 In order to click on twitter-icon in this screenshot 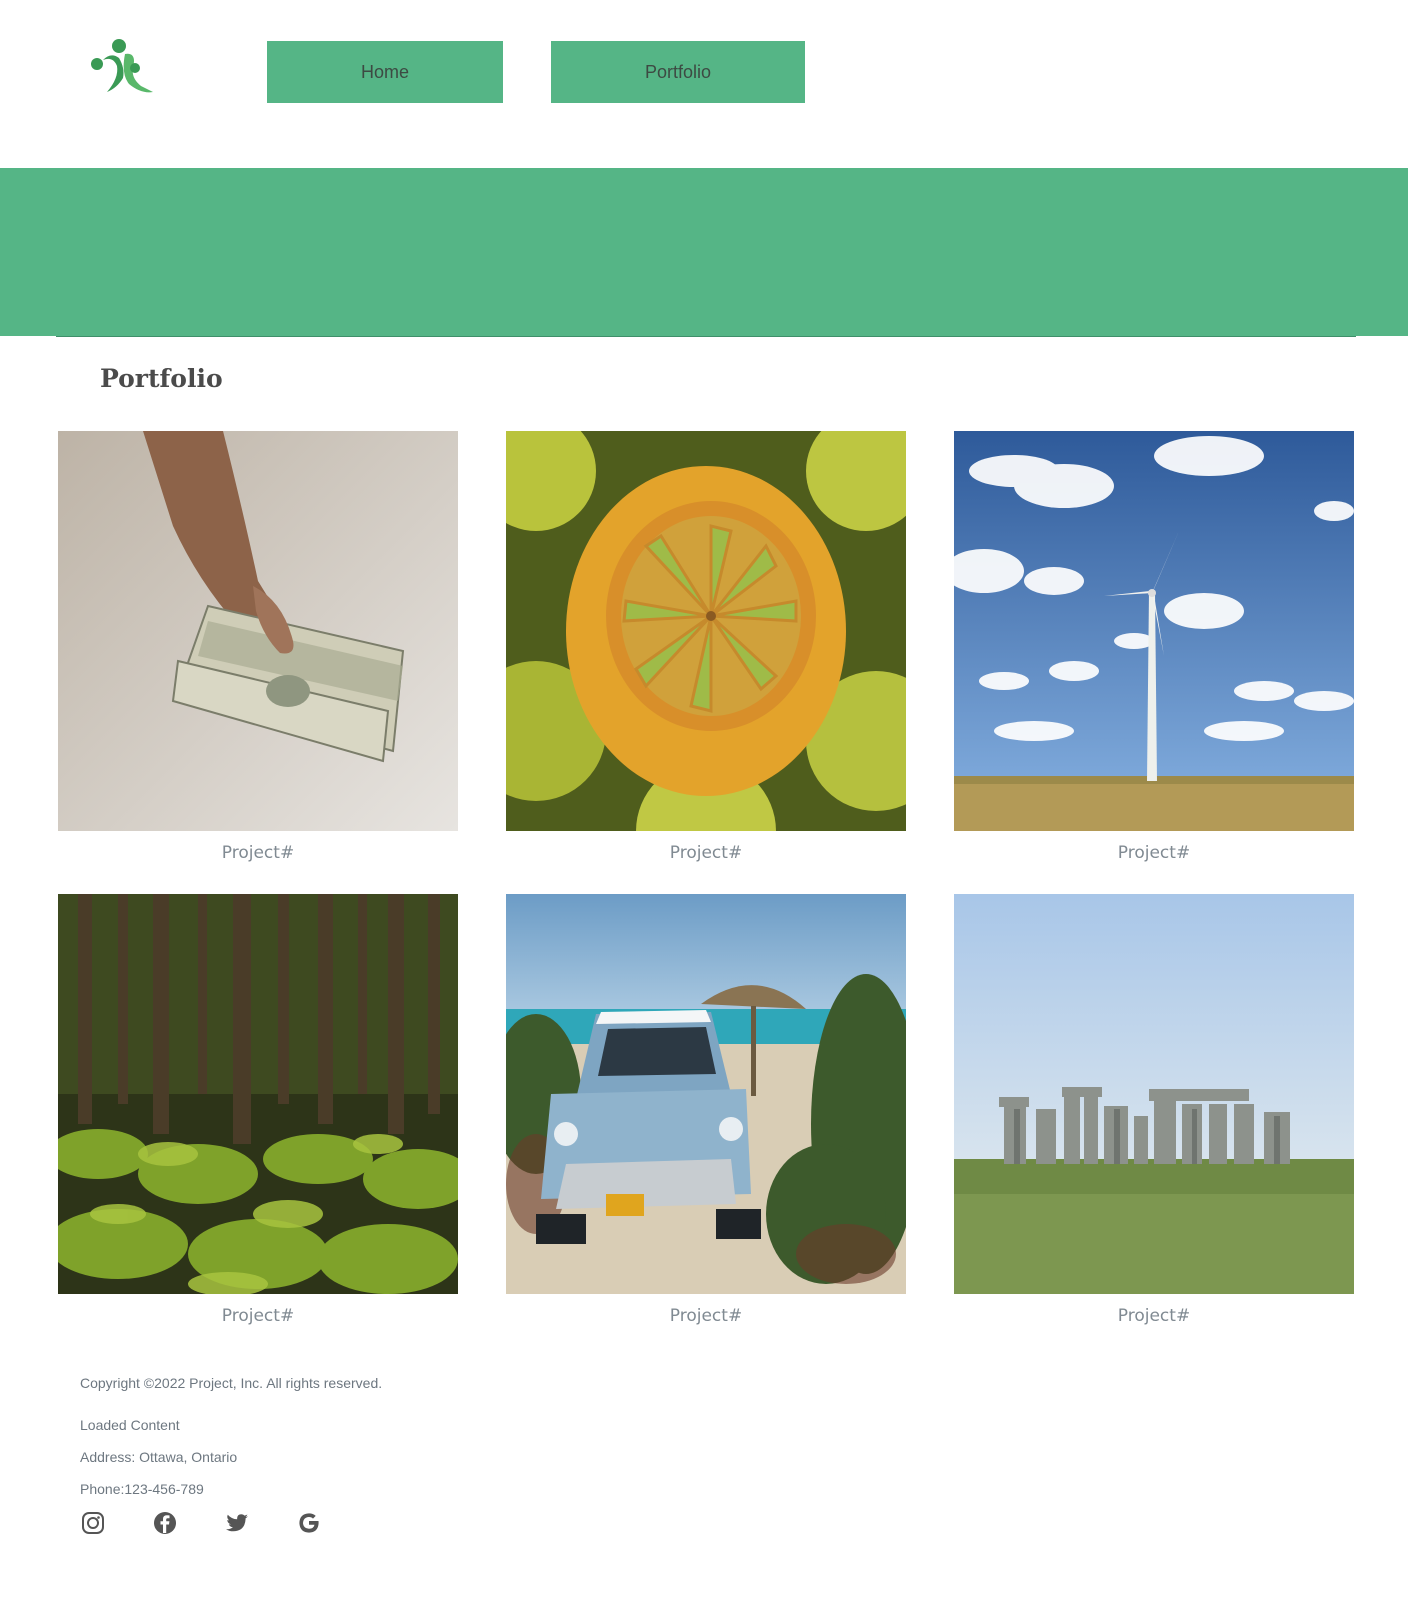, I will do `click(237, 1523)`.